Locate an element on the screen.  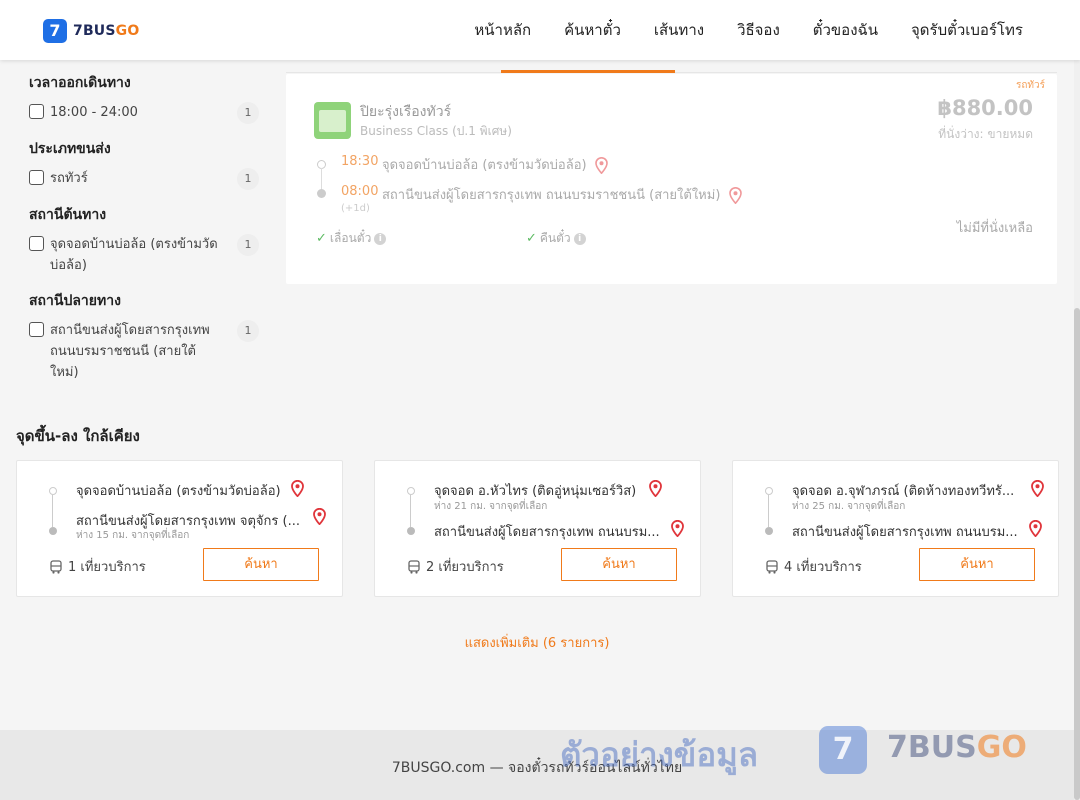
nav-home: หน้าหลัก is located at coordinates (502, 30).